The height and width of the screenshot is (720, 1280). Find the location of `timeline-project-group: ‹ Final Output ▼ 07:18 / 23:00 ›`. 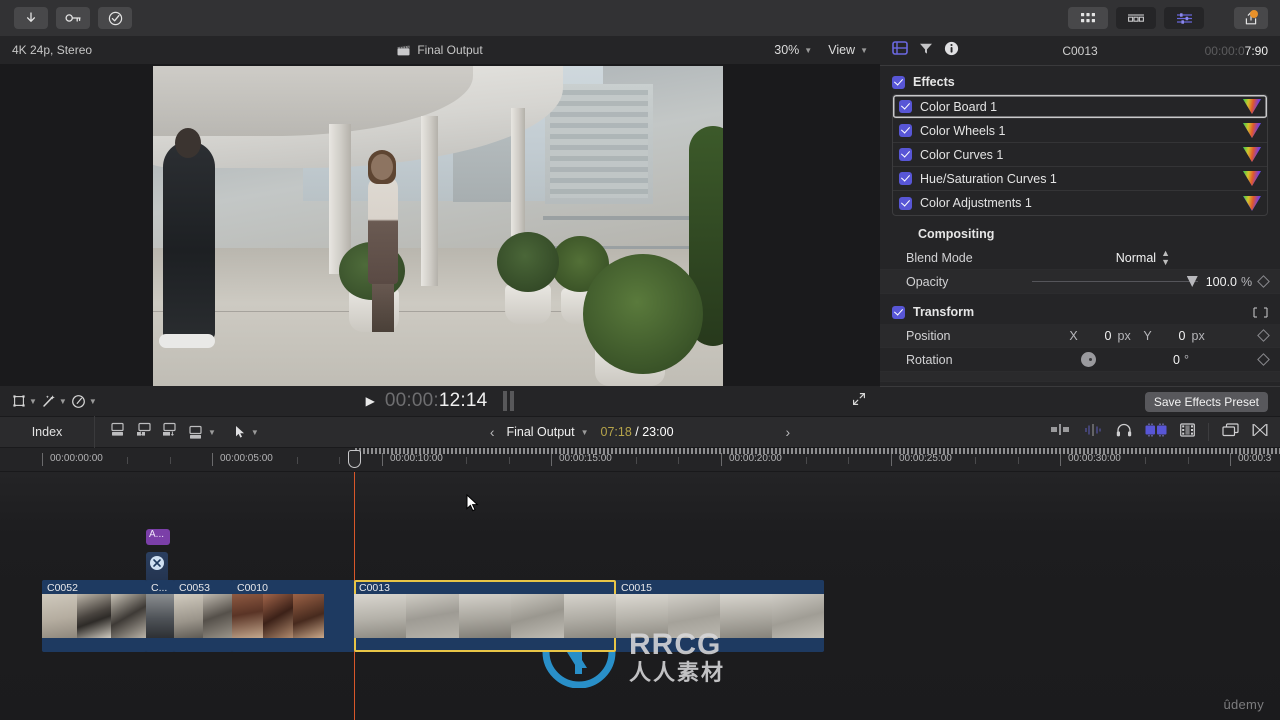

timeline-project-group: ‹ Final Output ▼ 07:18 / 23:00 › is located at coordinates (640, 432).